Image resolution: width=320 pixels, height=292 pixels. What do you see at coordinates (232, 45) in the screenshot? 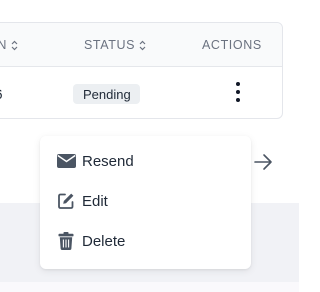
I see `column-header-actions: ACTIONS` at bounding box center [232, 45].